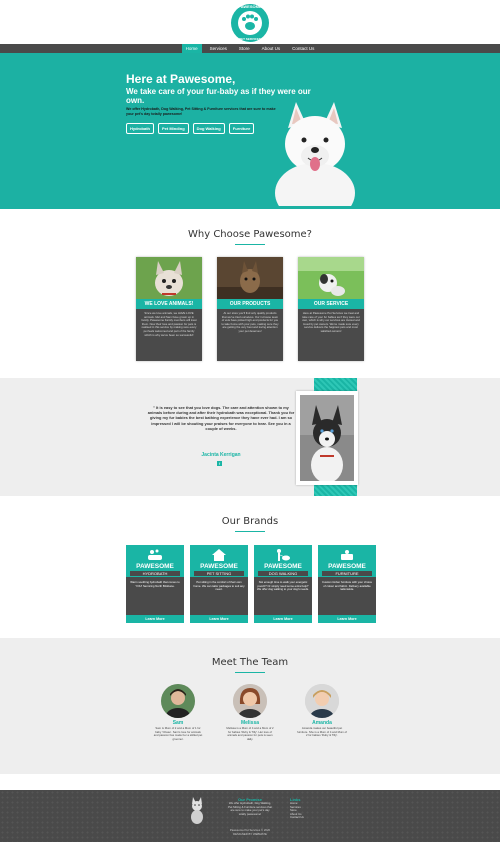 The height and width of the screenshot is (842, 500). Describe the element at coordinates (283, 573) in the screenshot. I see `brand-sub: DOG WALKING` at that location.